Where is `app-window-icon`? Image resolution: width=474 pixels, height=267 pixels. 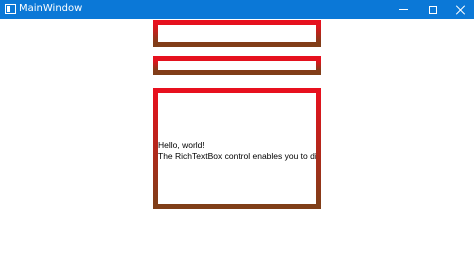
app-window-icon is located at coordinates (10, 9).